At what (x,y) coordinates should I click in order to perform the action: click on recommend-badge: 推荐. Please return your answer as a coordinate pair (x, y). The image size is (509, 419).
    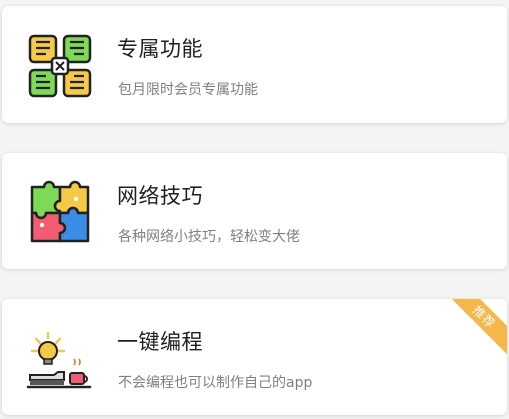
    Looking at the image, I should click on (476, 327).